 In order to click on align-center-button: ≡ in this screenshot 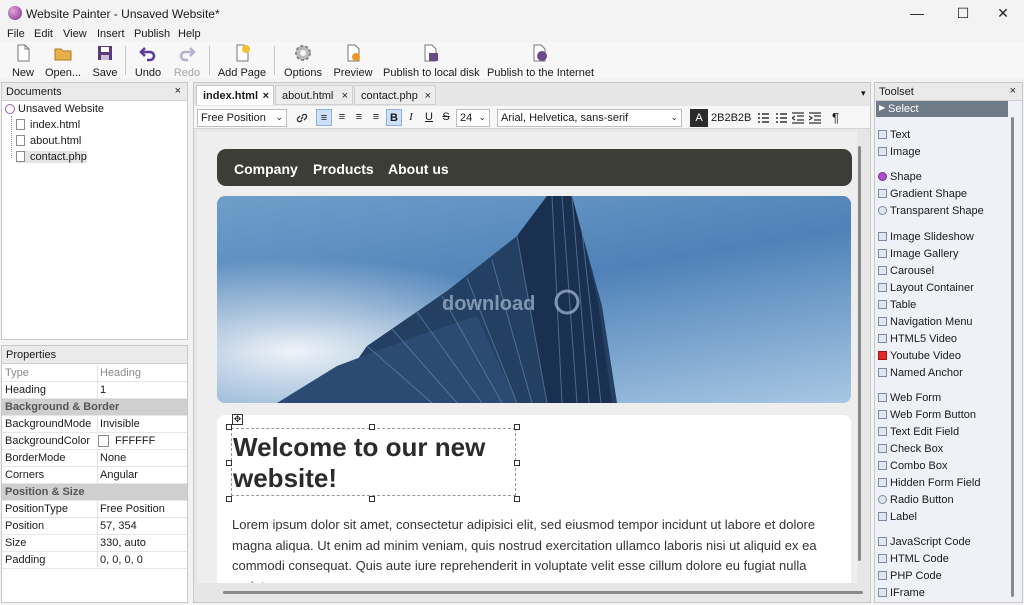, I will do `click(342, 117)`.